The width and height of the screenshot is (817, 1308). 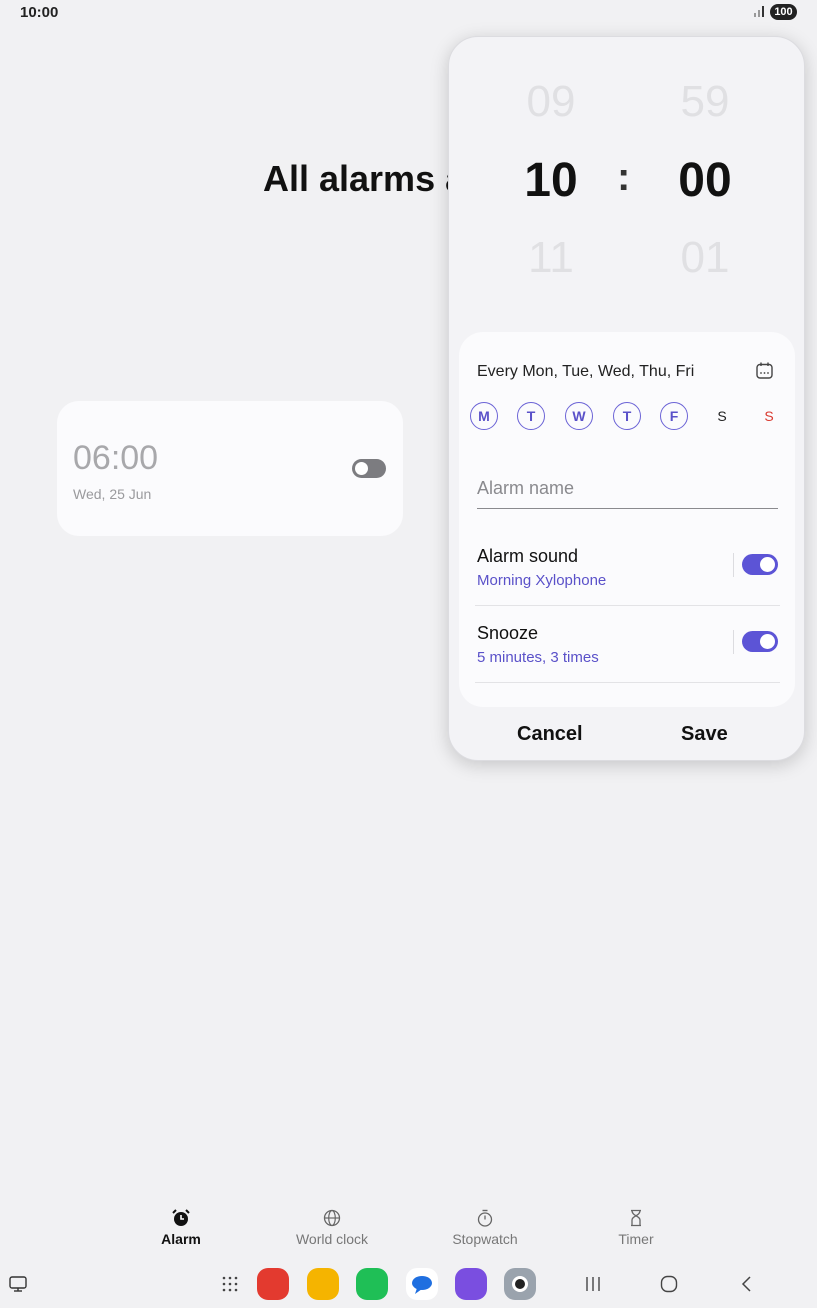 What do you see at coordinates (485, 1239) in the screenshot?
I see `tab-label: Stopwatch` at bounding box center [485, 1239].